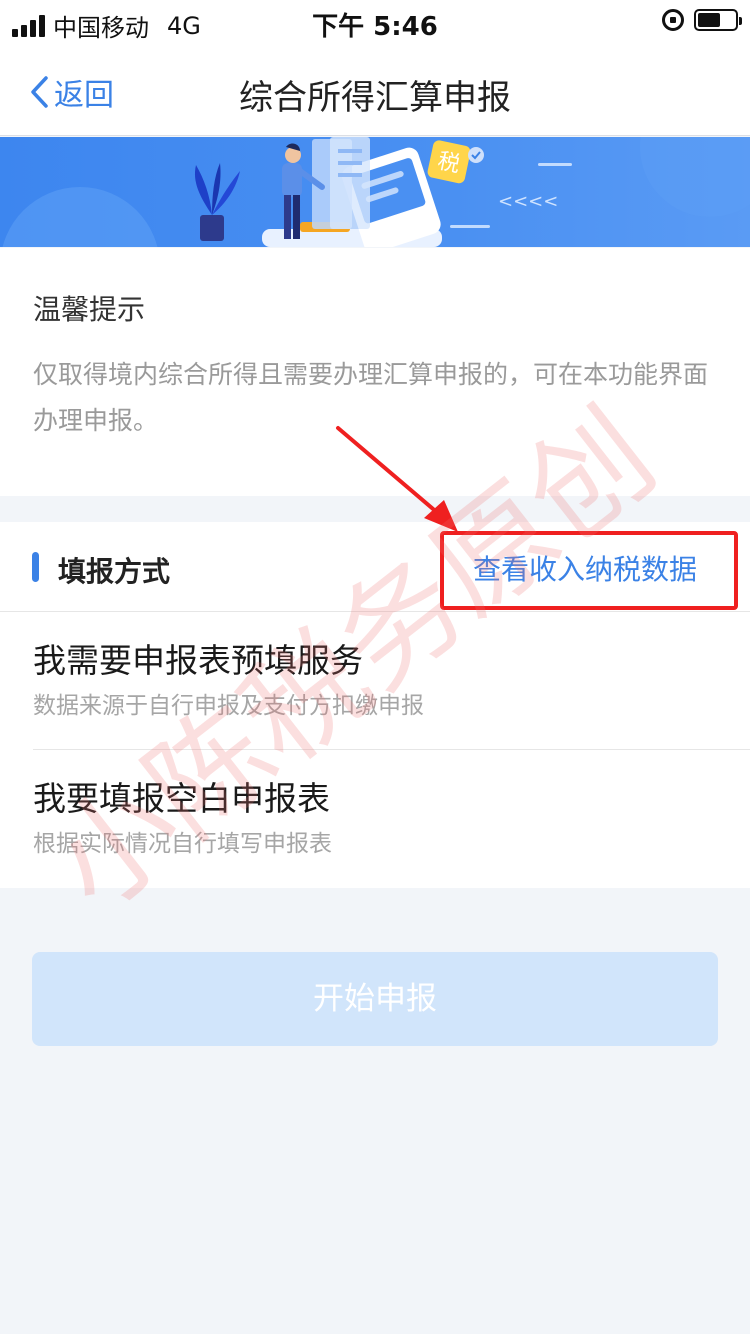 This screenshot has height=1334, width=750. I want to click on page-title: 综合所得汇算申报, so click(375, 98).